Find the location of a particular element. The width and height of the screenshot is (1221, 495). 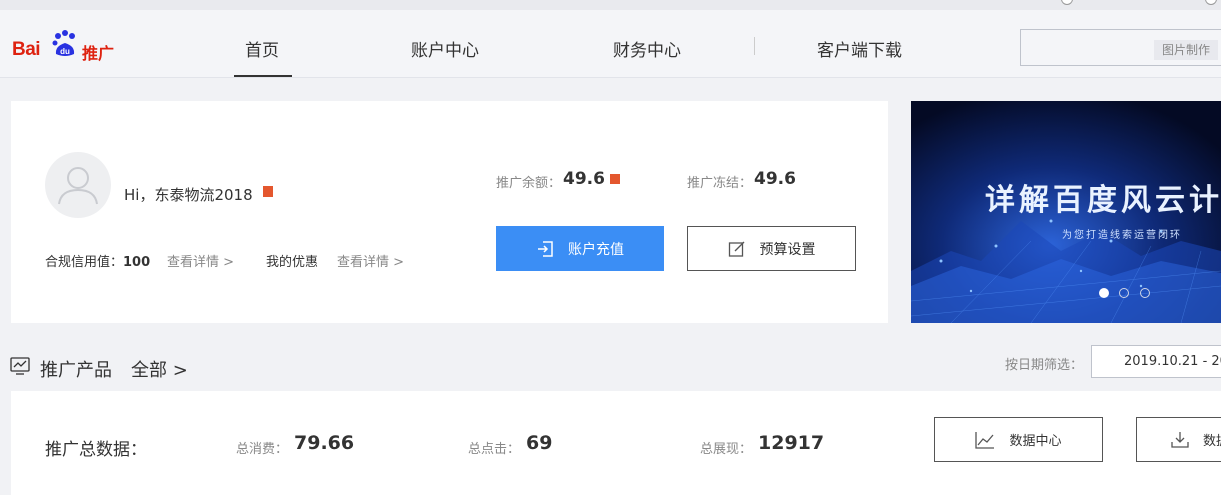

avatar is located at coordinates (78, 185).